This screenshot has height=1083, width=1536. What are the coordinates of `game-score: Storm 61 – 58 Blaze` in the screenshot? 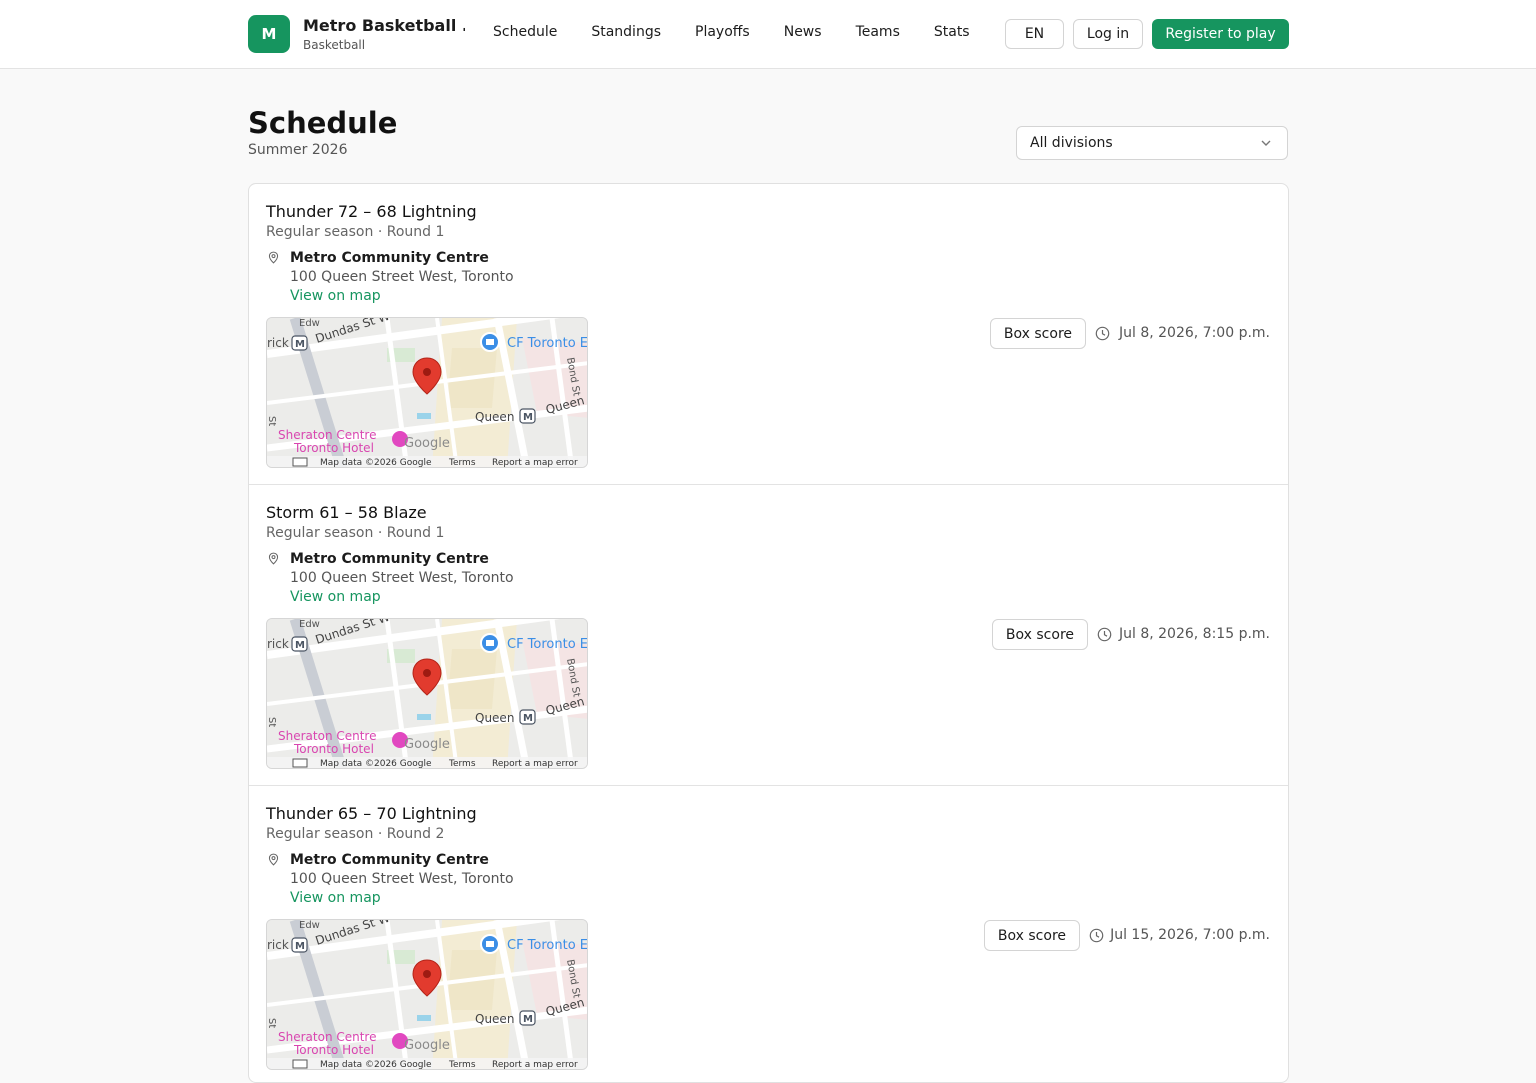 It's located at (346, 512).